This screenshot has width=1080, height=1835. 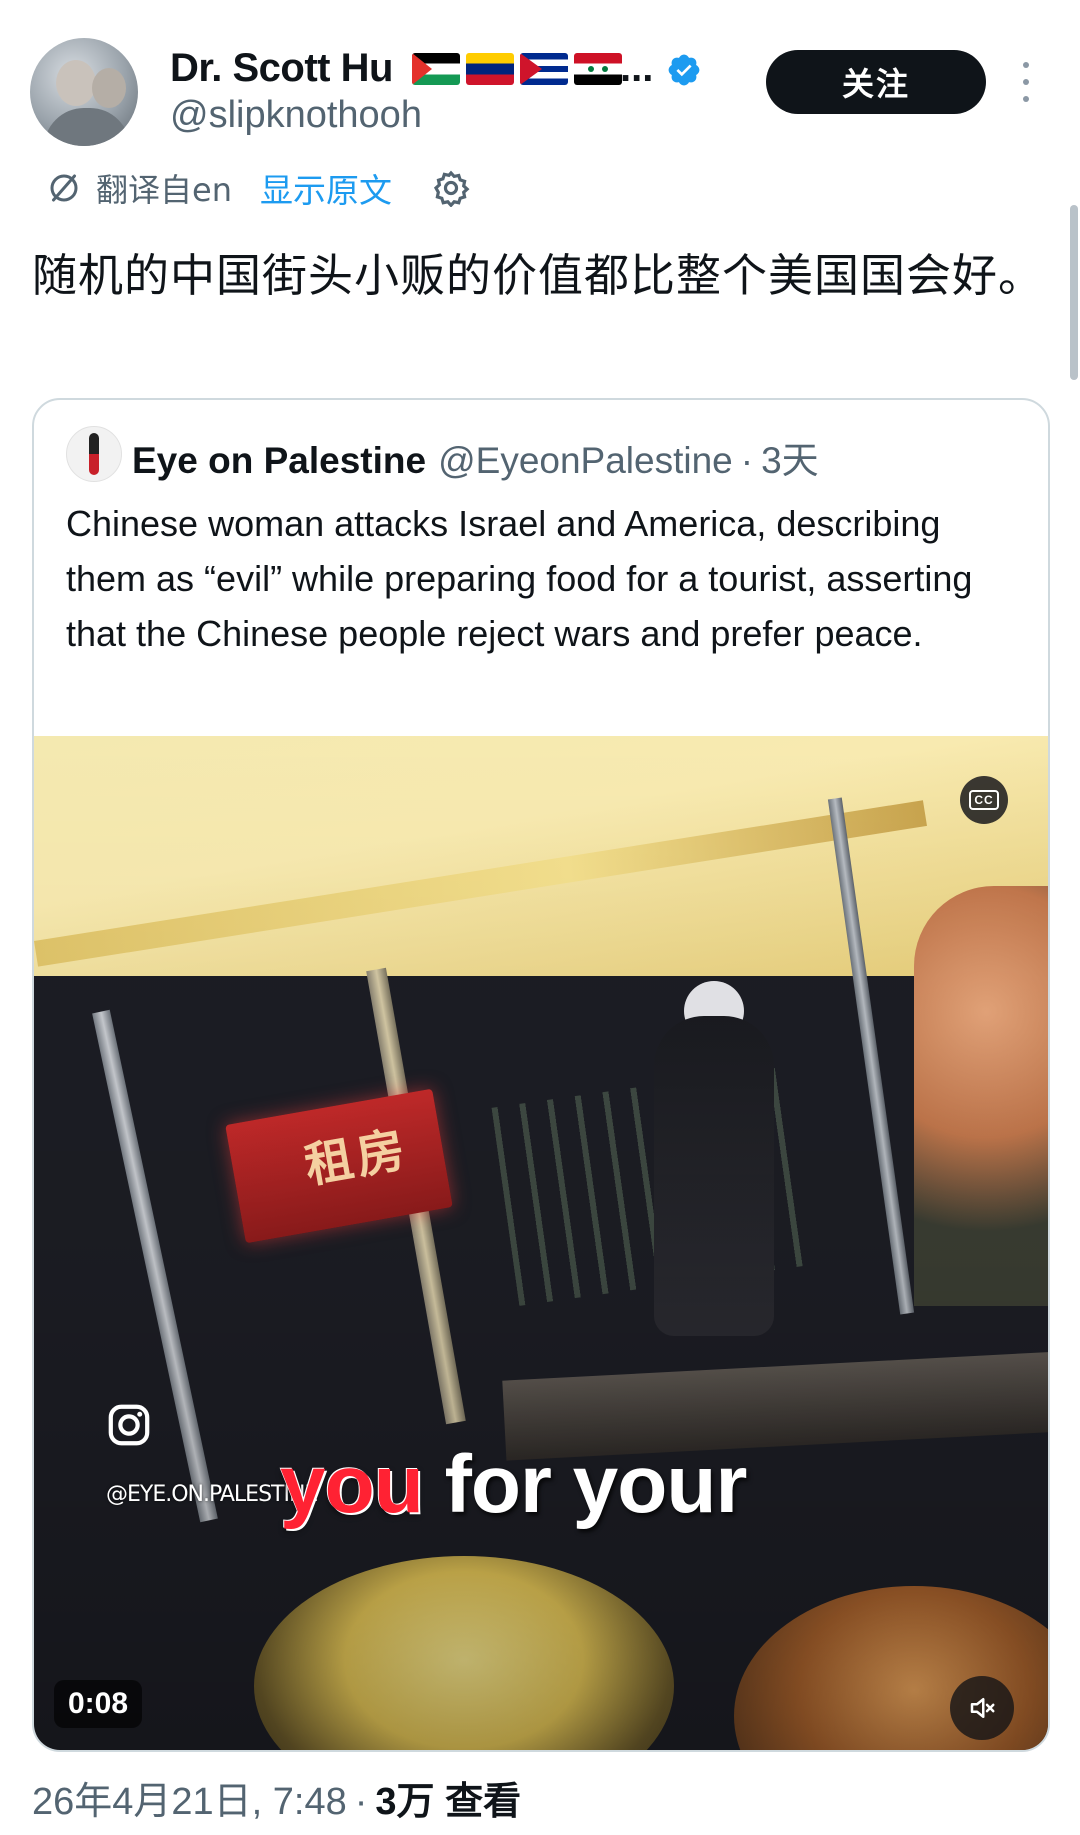 I want to click on instagram-icon, so click(x=129, y=1425).